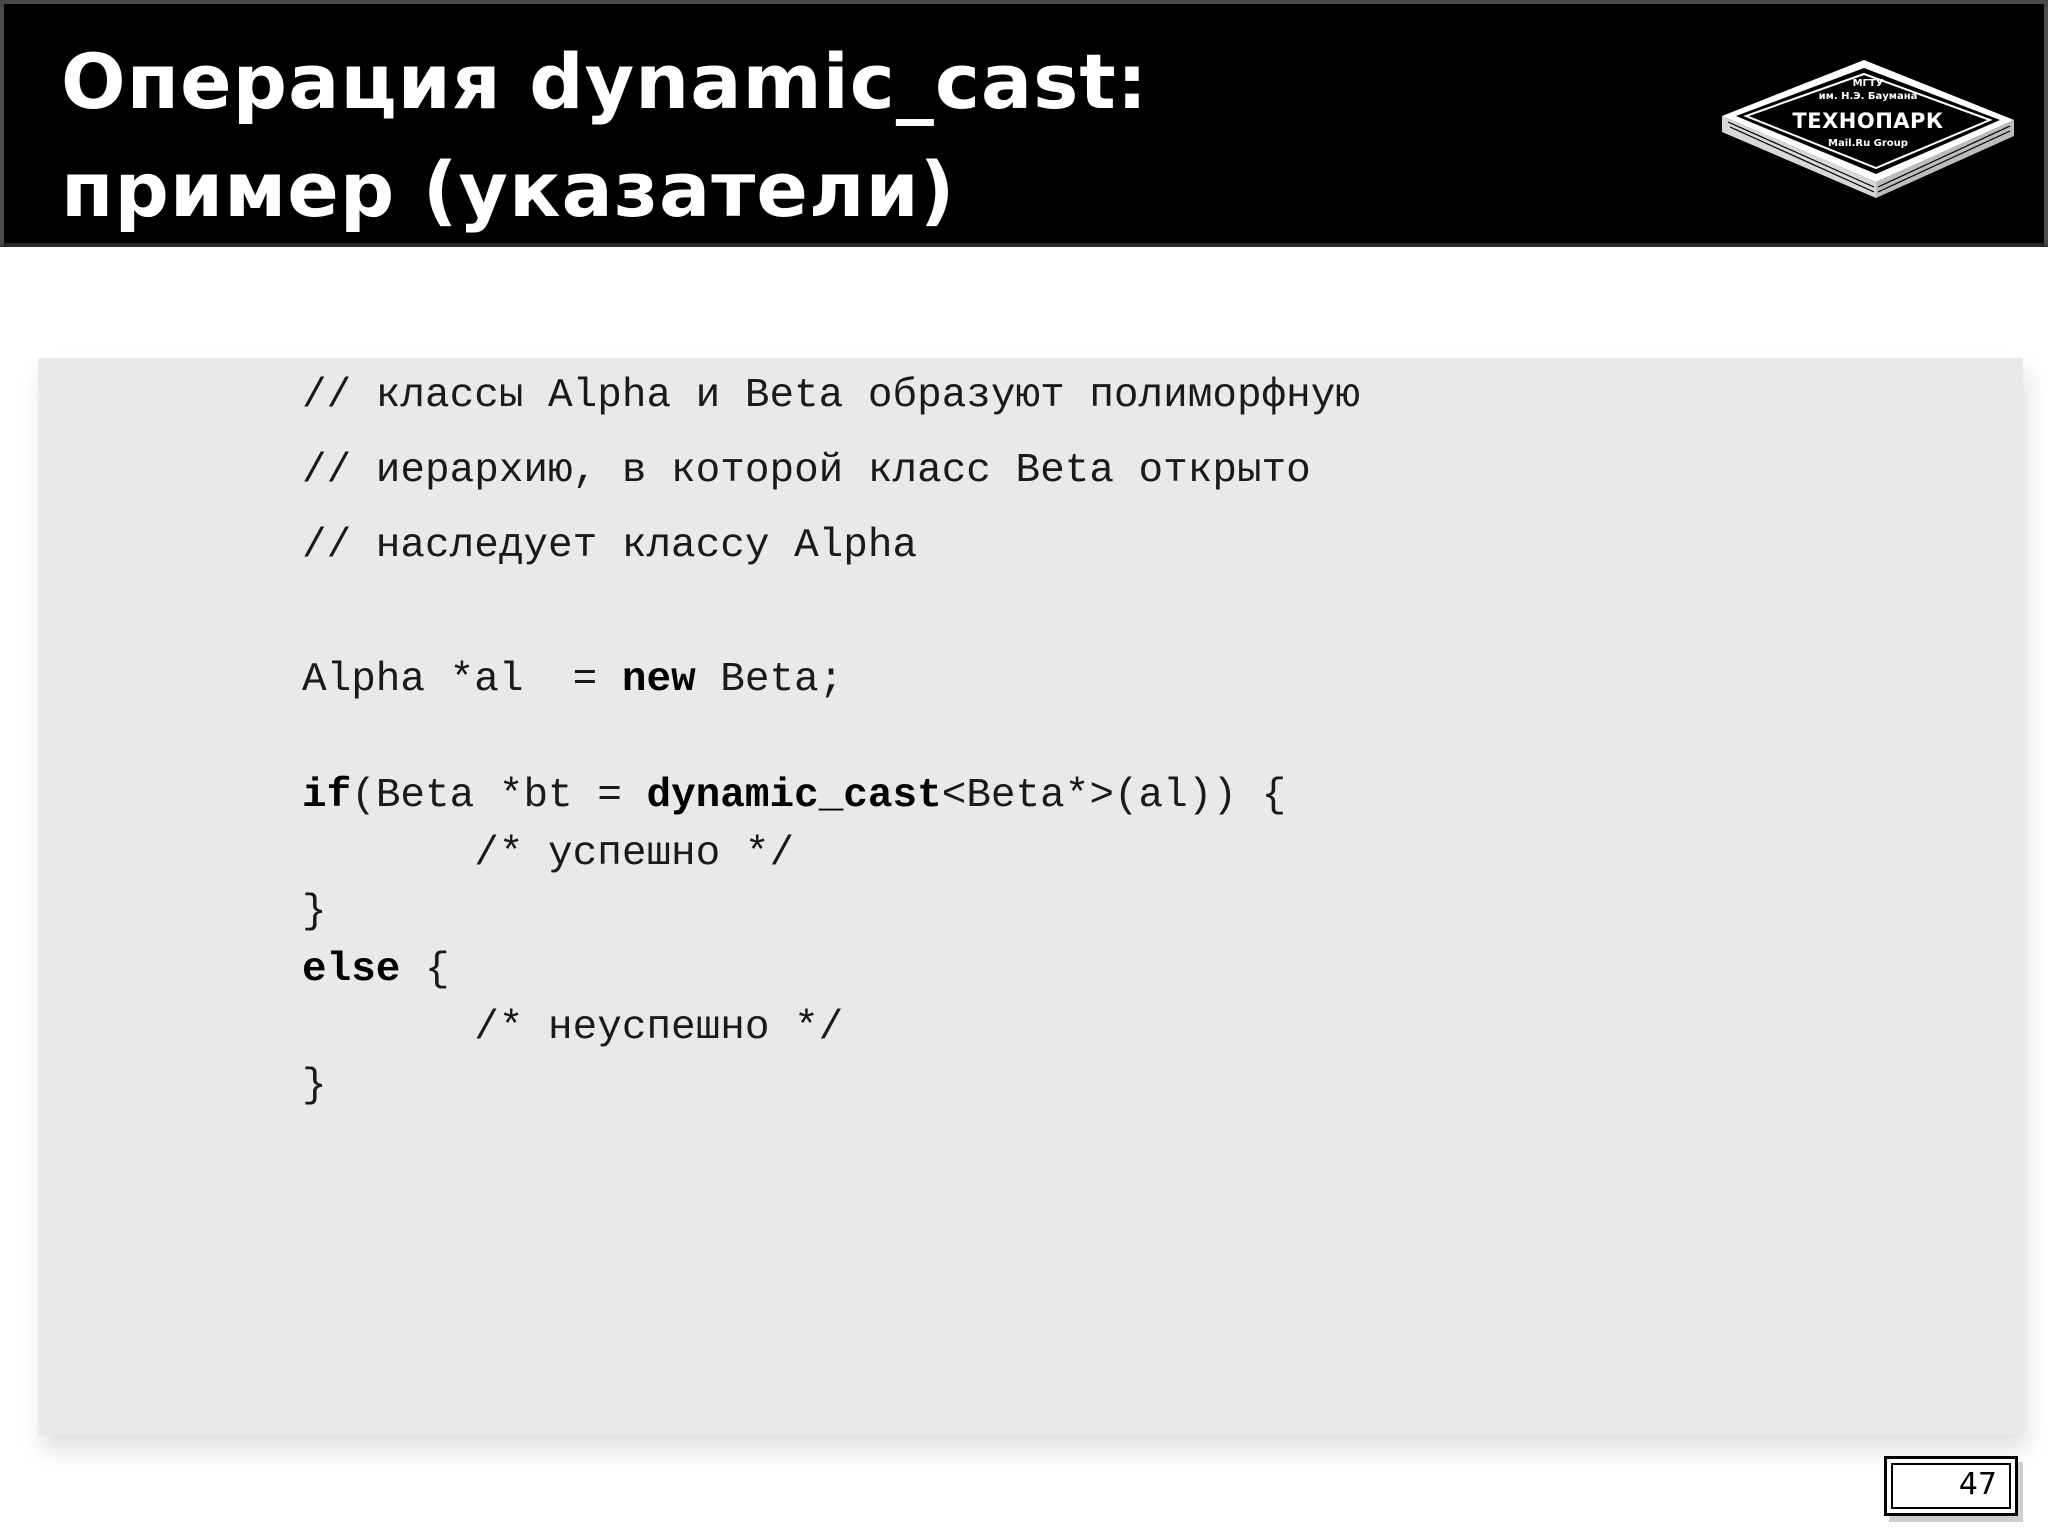 The height and width of the screenshot is (1536, 2048). I want to click on logo-sub: Mail.Ru Group, so click(1868, 143).